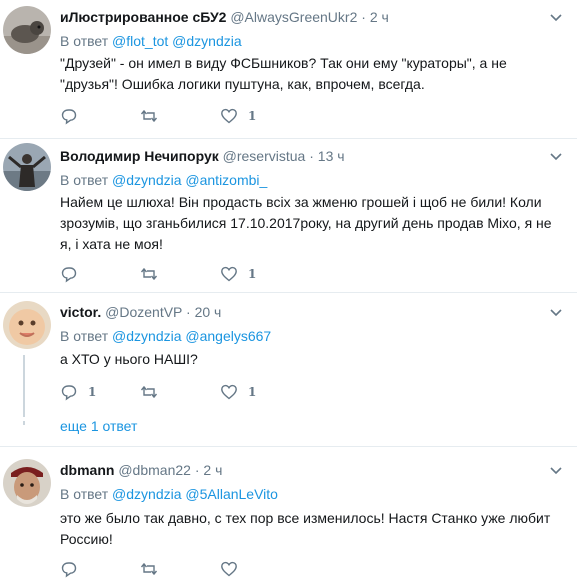 The image size is (577, 580). What do you see at coordinates (293, 17) in the screenshot?
I see `author-handle: @AlwaysGreenUkr2` at bounding box center [293, 17].